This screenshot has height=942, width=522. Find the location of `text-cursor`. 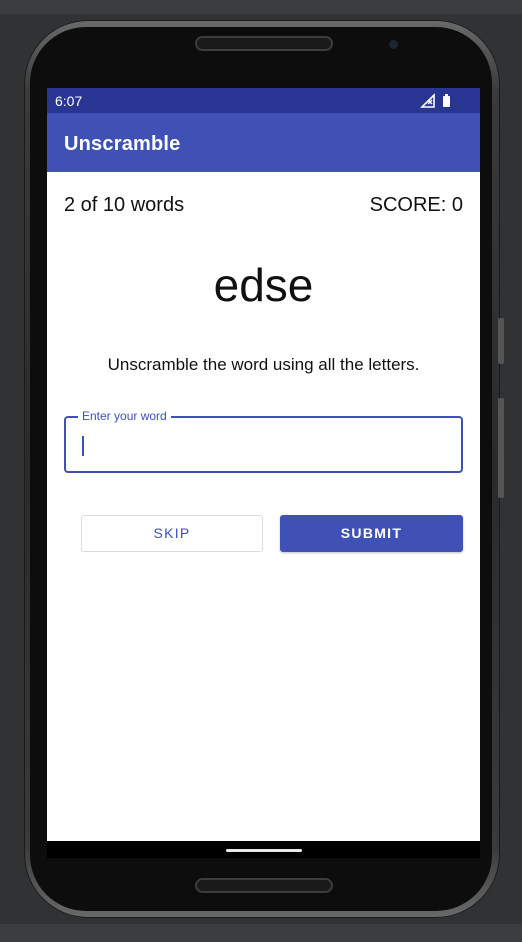

text-cursor is located at coordinates (83, 446).